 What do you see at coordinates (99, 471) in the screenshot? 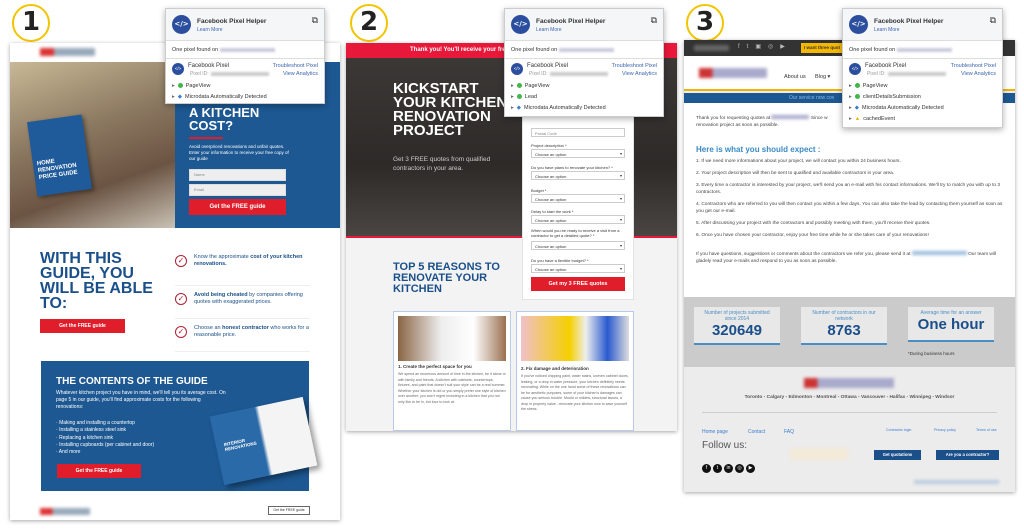
I see `get-guide-button-3: Get the FREE guide` at bounding box center [99, 471].